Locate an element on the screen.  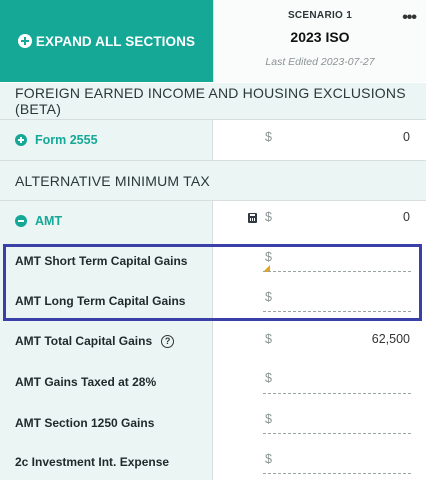
row-label: 2c Investment Int. Expense is located at coordinates (92, 461).